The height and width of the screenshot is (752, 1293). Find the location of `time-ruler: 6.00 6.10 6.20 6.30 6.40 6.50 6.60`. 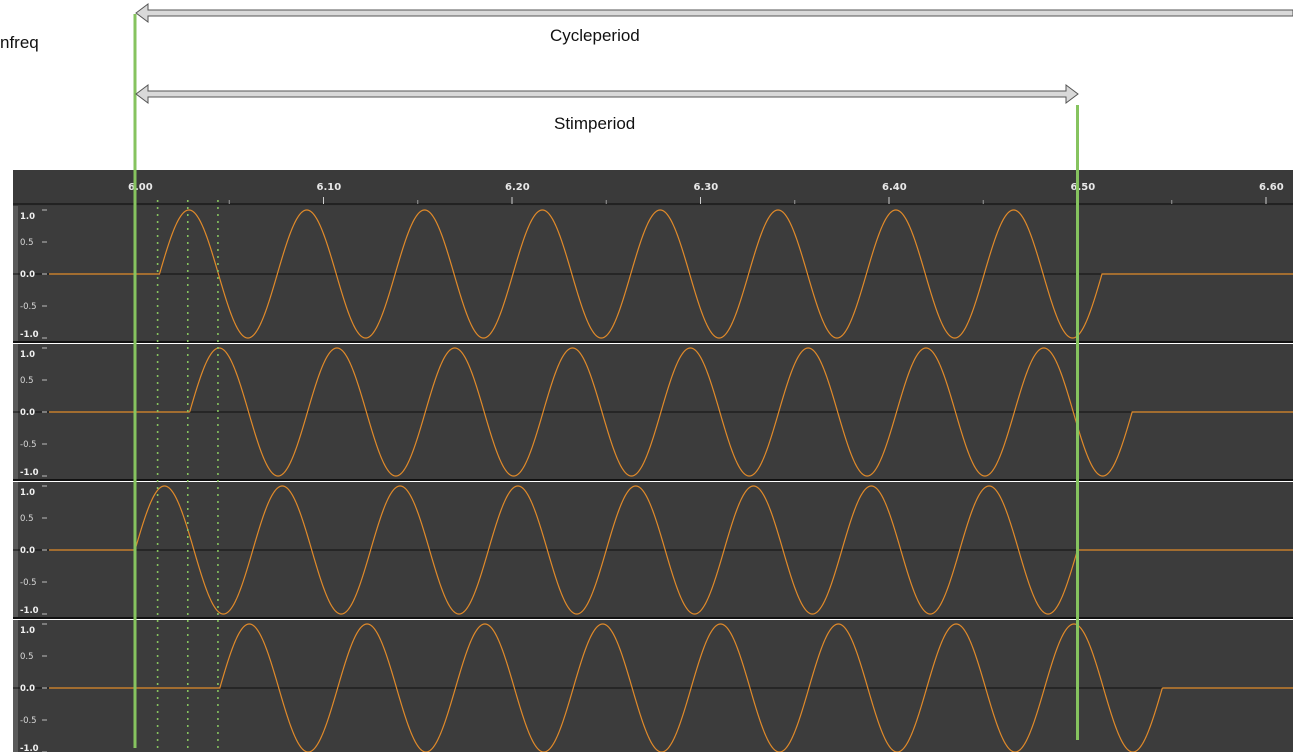

time-ruler: 6.00 6.10 6.20 6.30 6.40 6.50 6.60 is located at coordinates (653, 188).